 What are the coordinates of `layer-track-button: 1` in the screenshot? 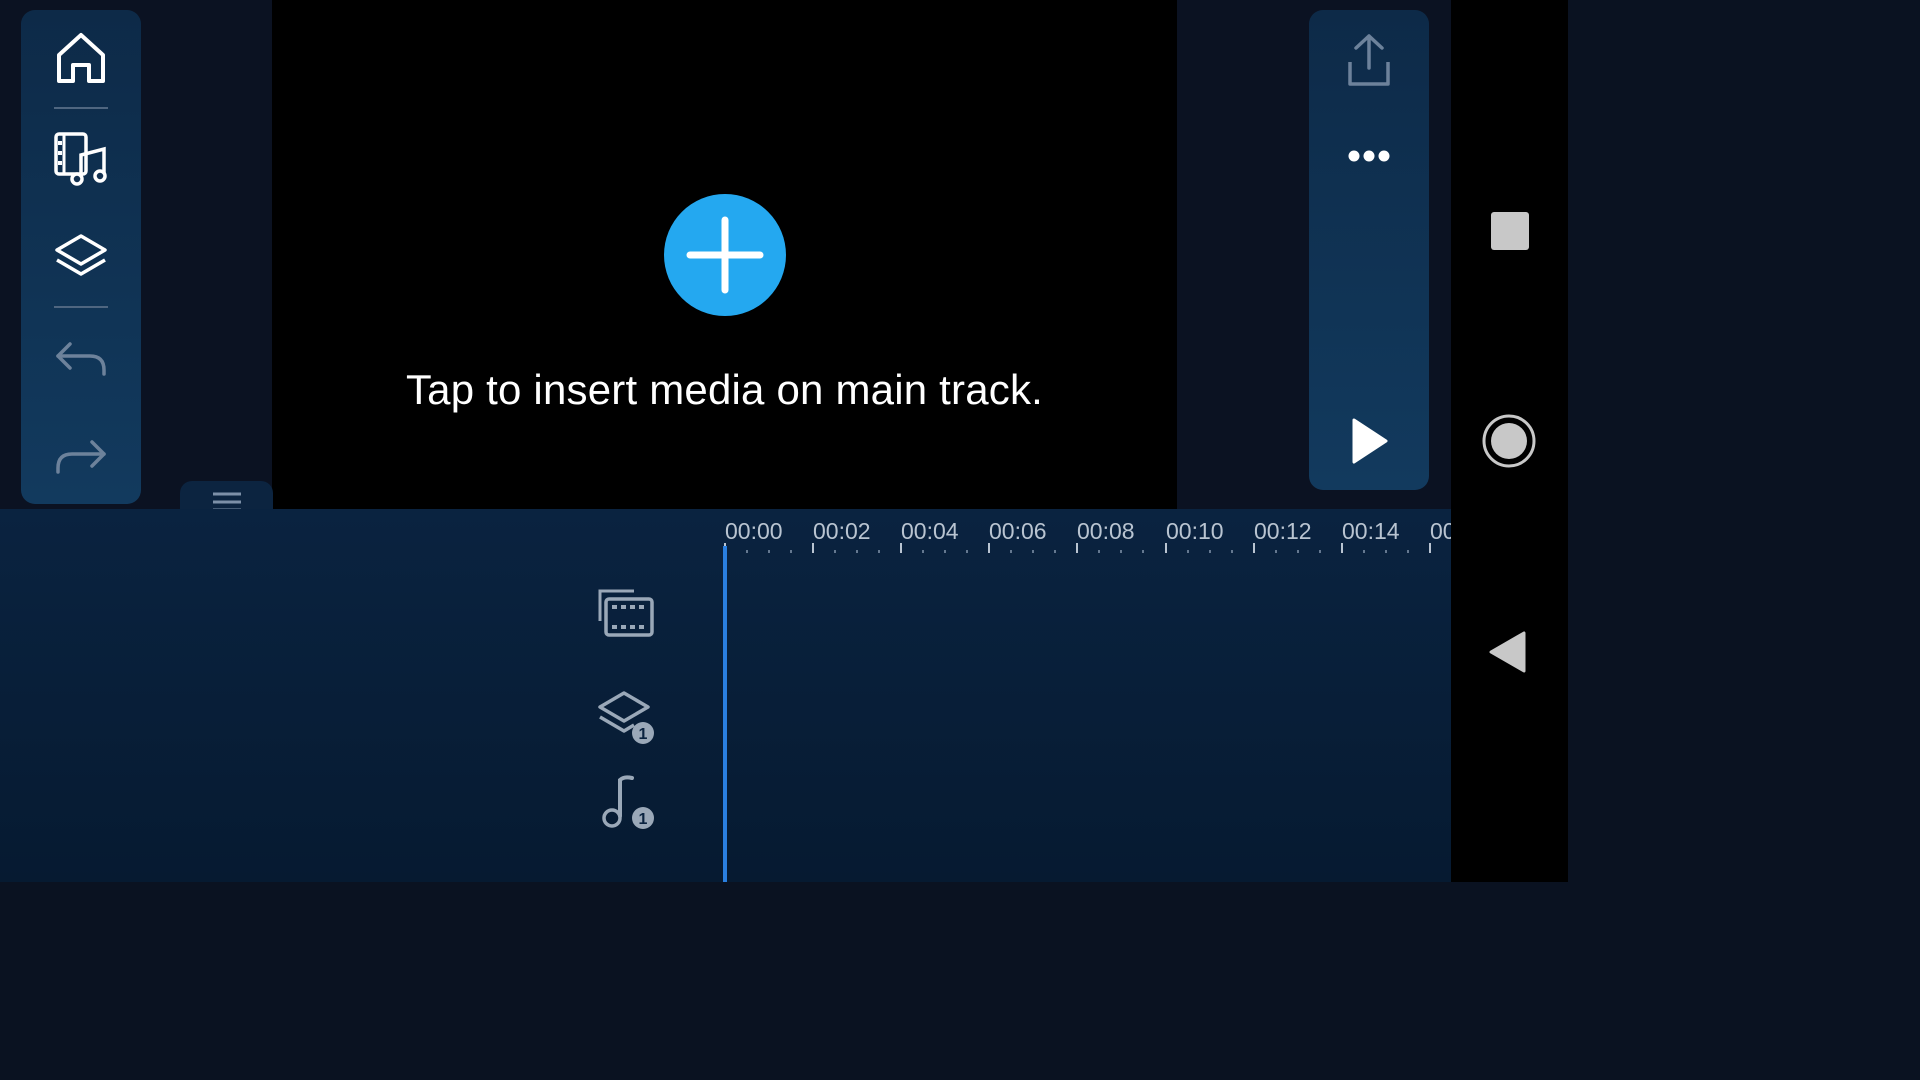 It's located at (627, 720).